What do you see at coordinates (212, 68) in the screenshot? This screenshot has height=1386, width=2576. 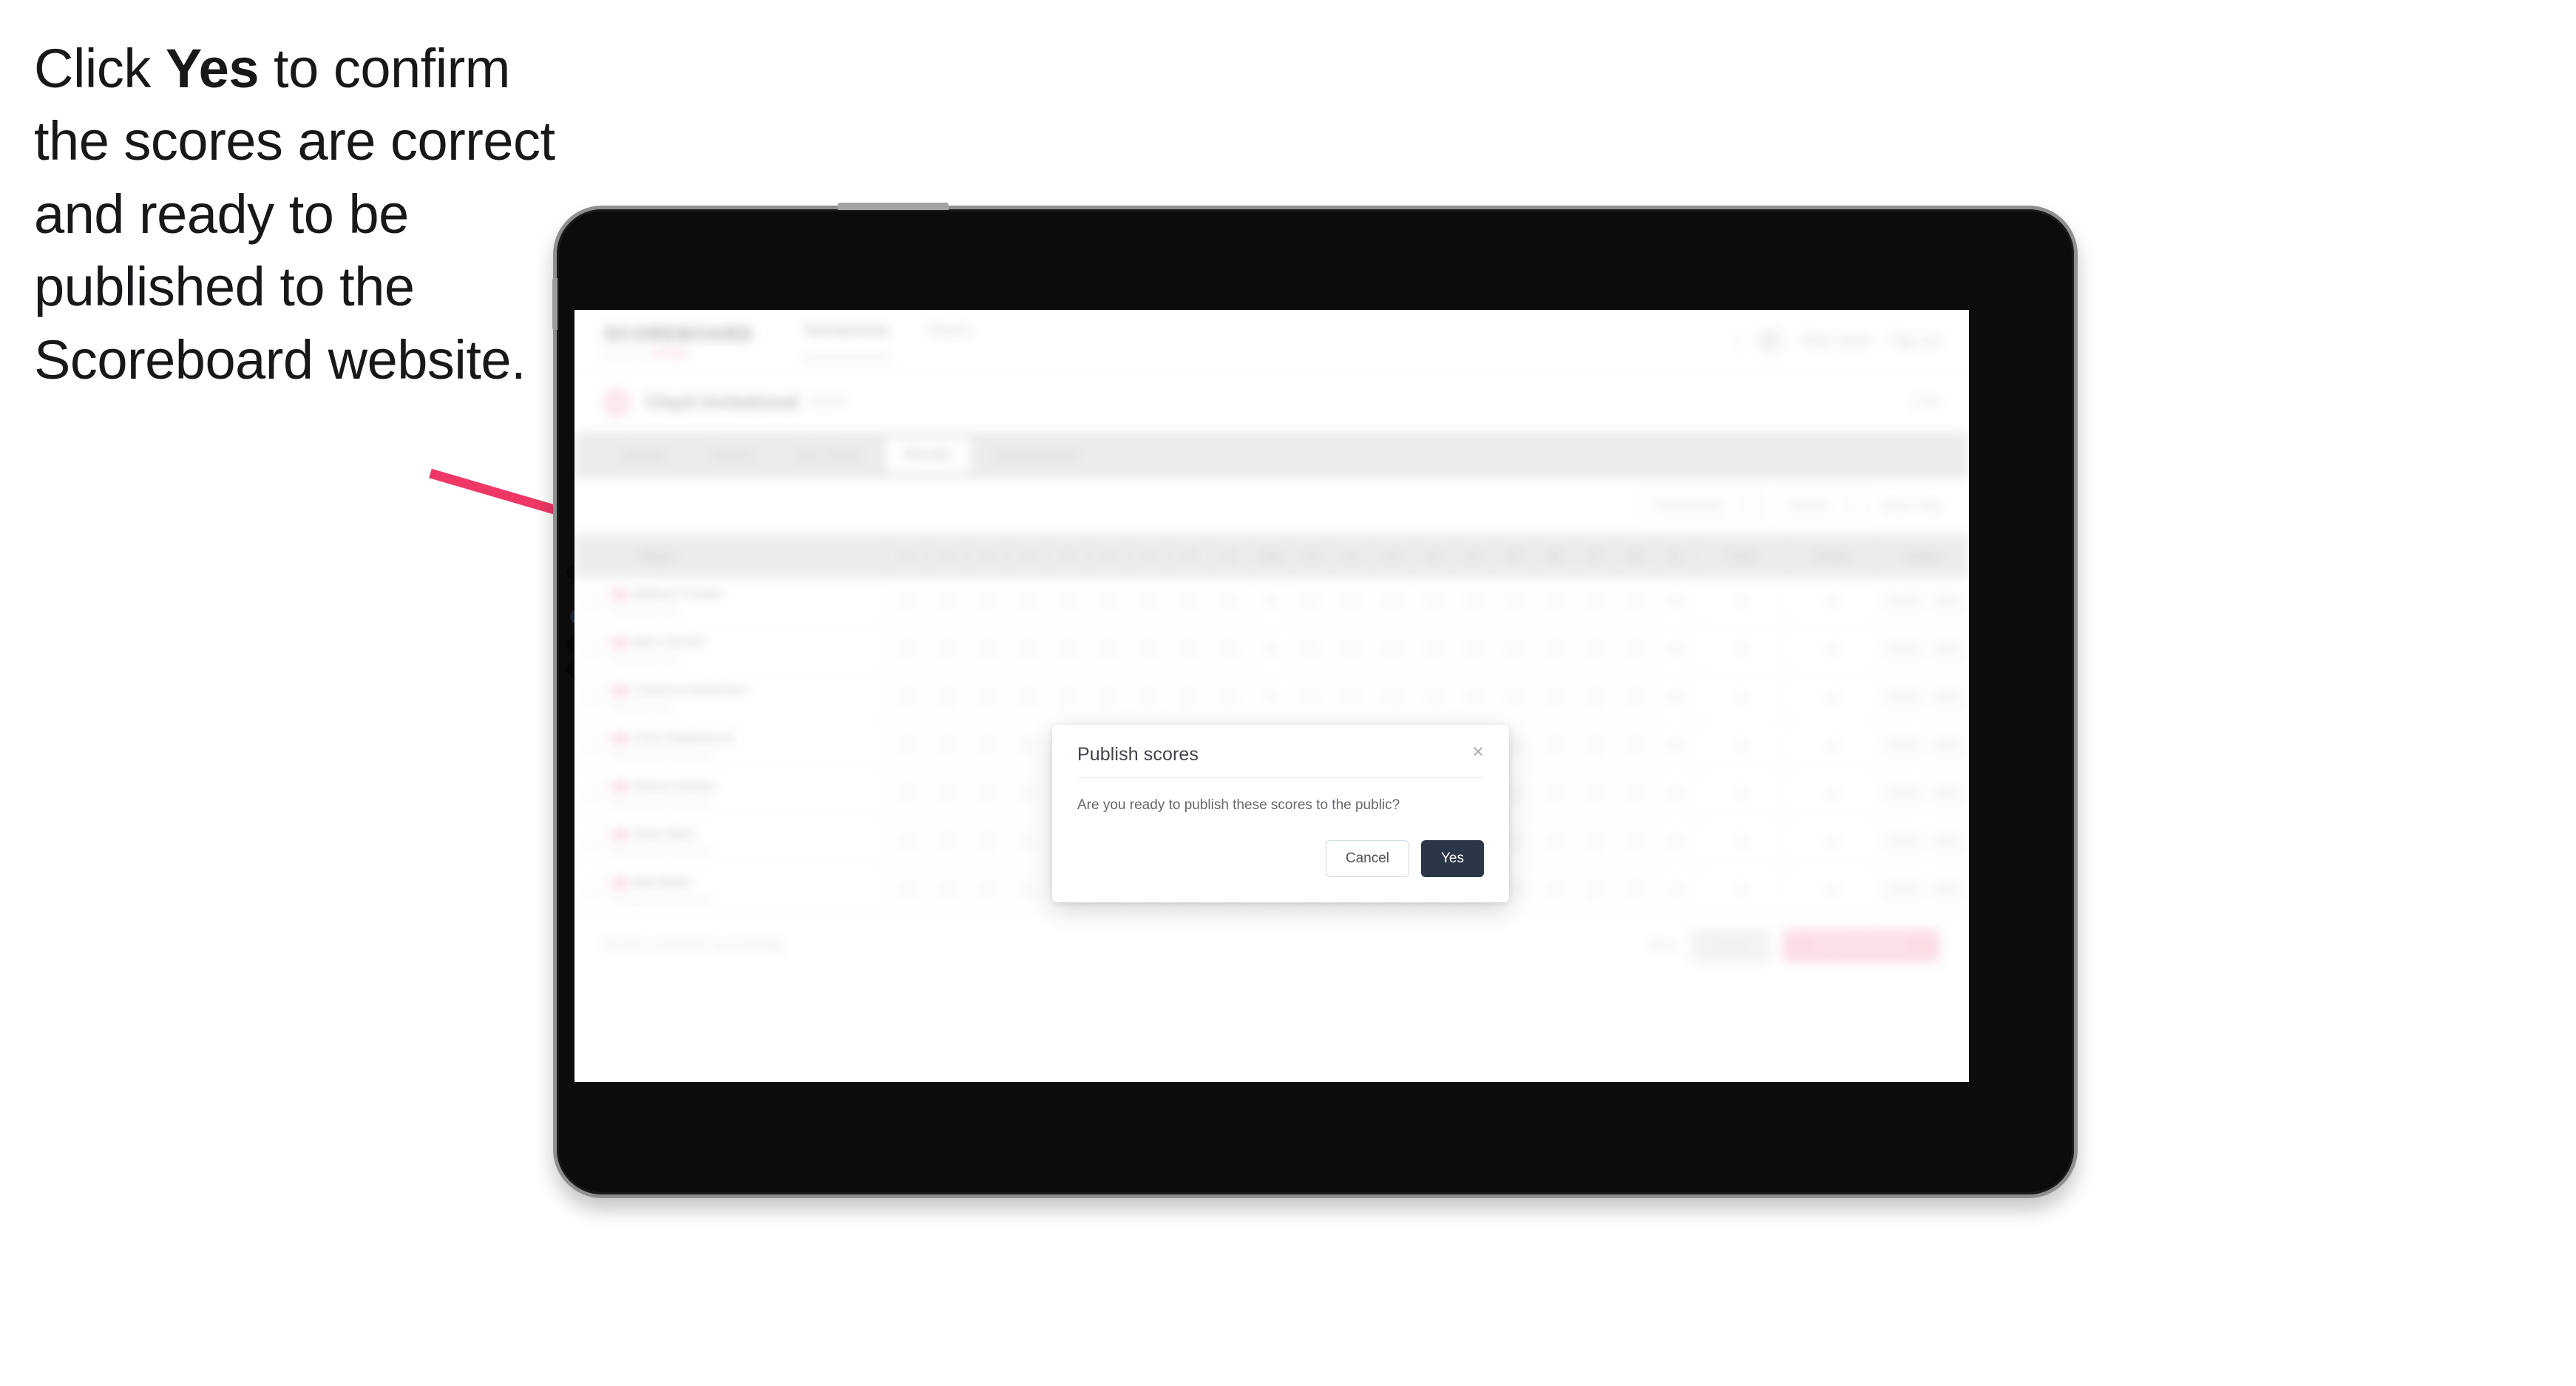 I see `instruction-emphasis: Yes` at bounding box center [212, 68].